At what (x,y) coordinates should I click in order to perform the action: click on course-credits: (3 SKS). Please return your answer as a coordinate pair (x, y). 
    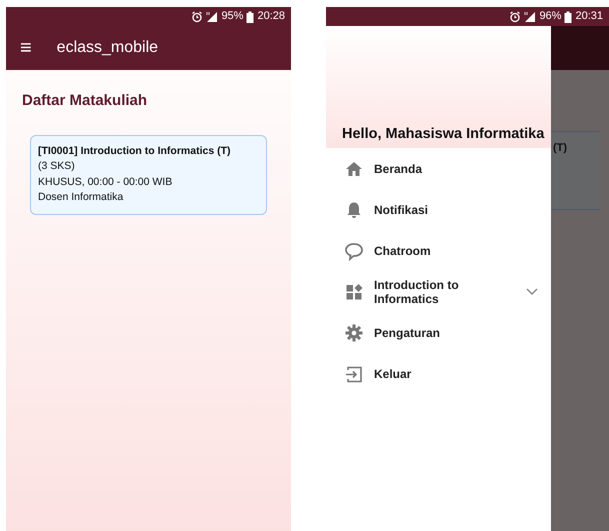
    Looking at the image, I should click on (57, 166).